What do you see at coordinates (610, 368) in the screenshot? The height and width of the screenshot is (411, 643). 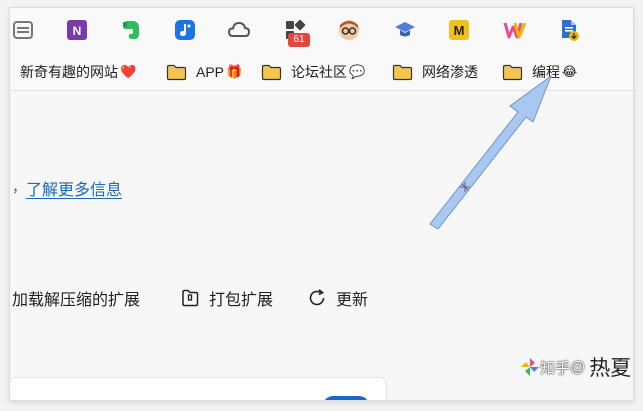 I see `watermark-author: 热夏` at bounding box center [610, 368].